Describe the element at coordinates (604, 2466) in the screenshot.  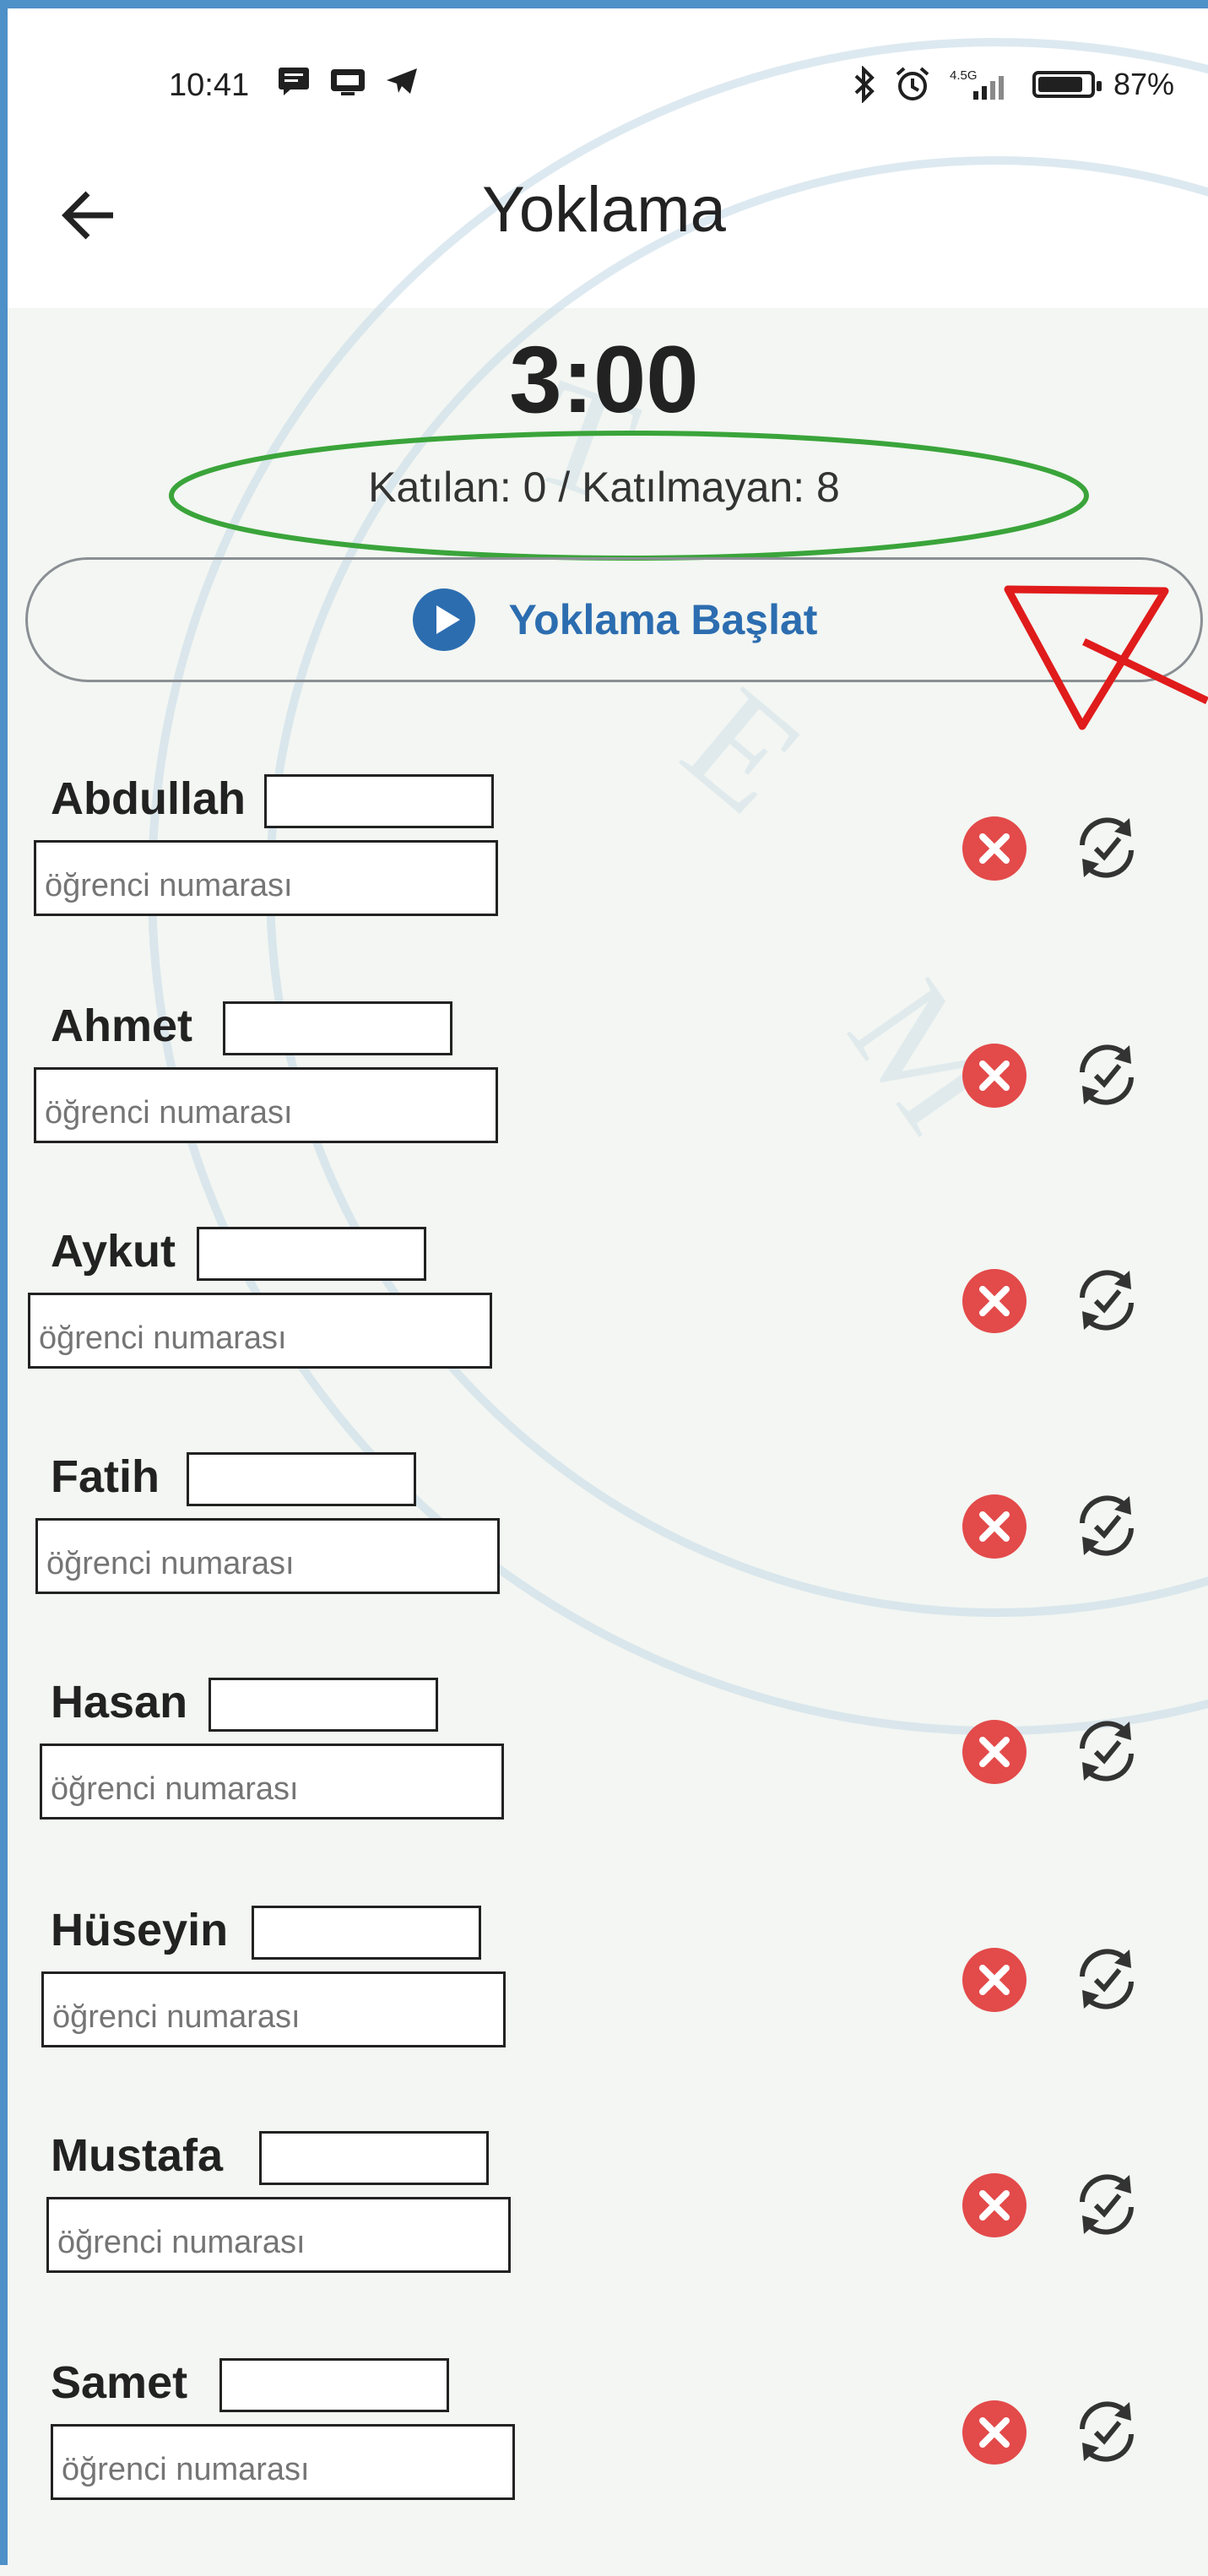
I see `student-row: Samet` at that location.